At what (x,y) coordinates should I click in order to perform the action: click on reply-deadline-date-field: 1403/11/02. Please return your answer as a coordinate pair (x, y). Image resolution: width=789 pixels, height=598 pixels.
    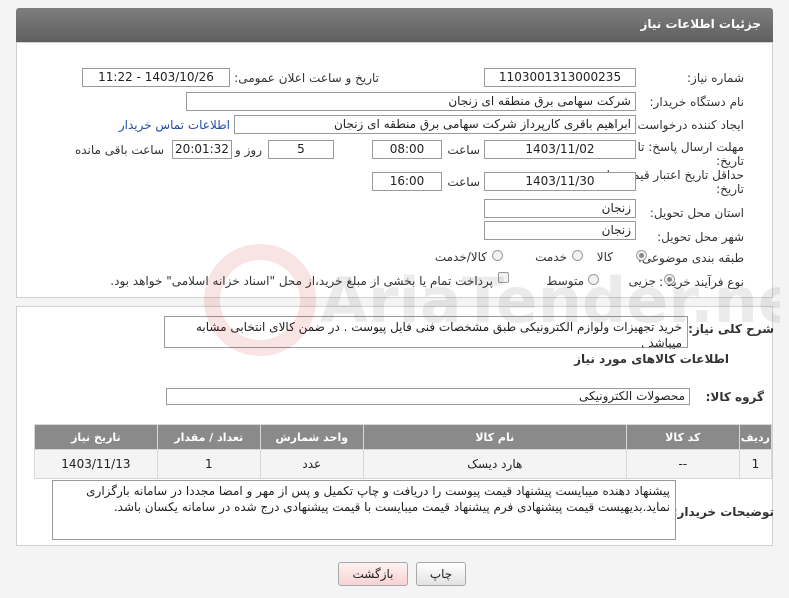
    Looking at the image, I should click on (560, 149).